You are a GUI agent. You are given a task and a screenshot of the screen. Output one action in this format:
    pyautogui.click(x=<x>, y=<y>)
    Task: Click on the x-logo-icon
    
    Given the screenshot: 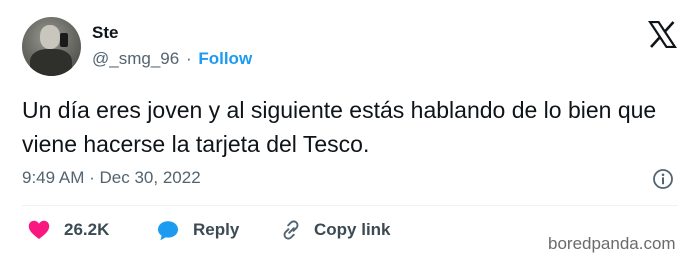 What is the action you would take?
    pyautogui.click(x=662, y=34)
    